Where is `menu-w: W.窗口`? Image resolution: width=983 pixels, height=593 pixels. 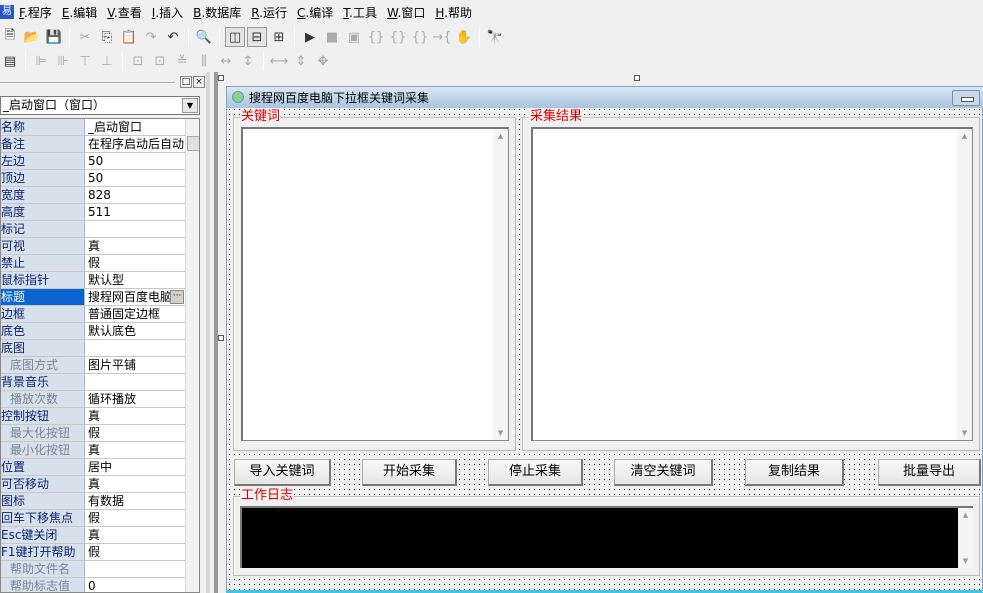
menu-w: W.窗口 is located at coordinates (406, 12).